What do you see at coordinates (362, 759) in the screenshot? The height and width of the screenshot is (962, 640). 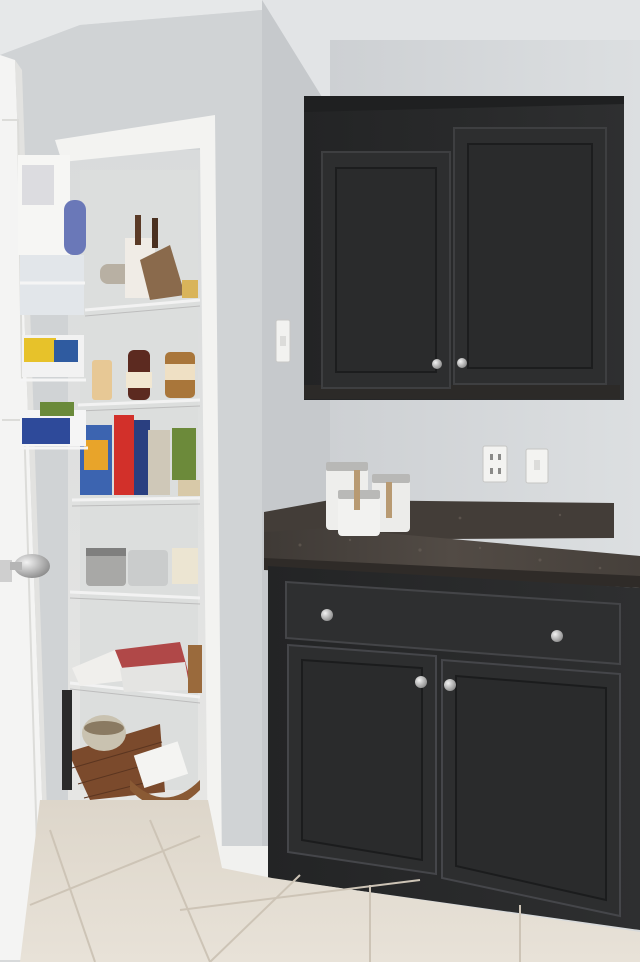 I see `lower-cabinet-door-left` at bounding box center [362, 759].